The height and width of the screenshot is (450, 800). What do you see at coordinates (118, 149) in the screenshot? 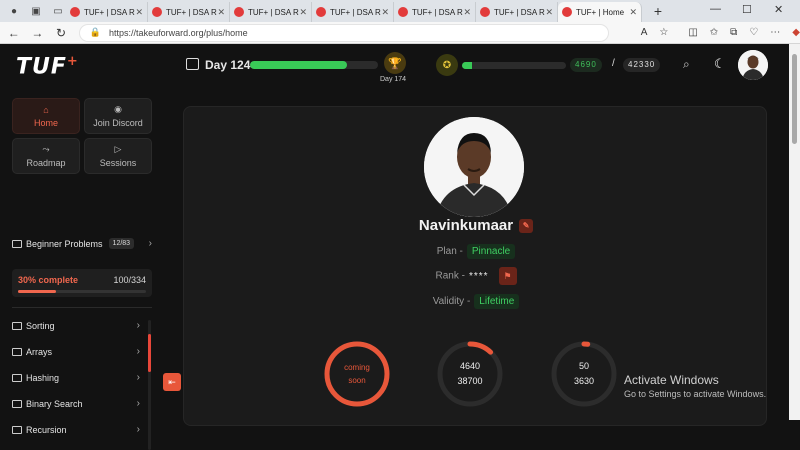
I see `video-icon: ▷` at bounding box center [118, 149].